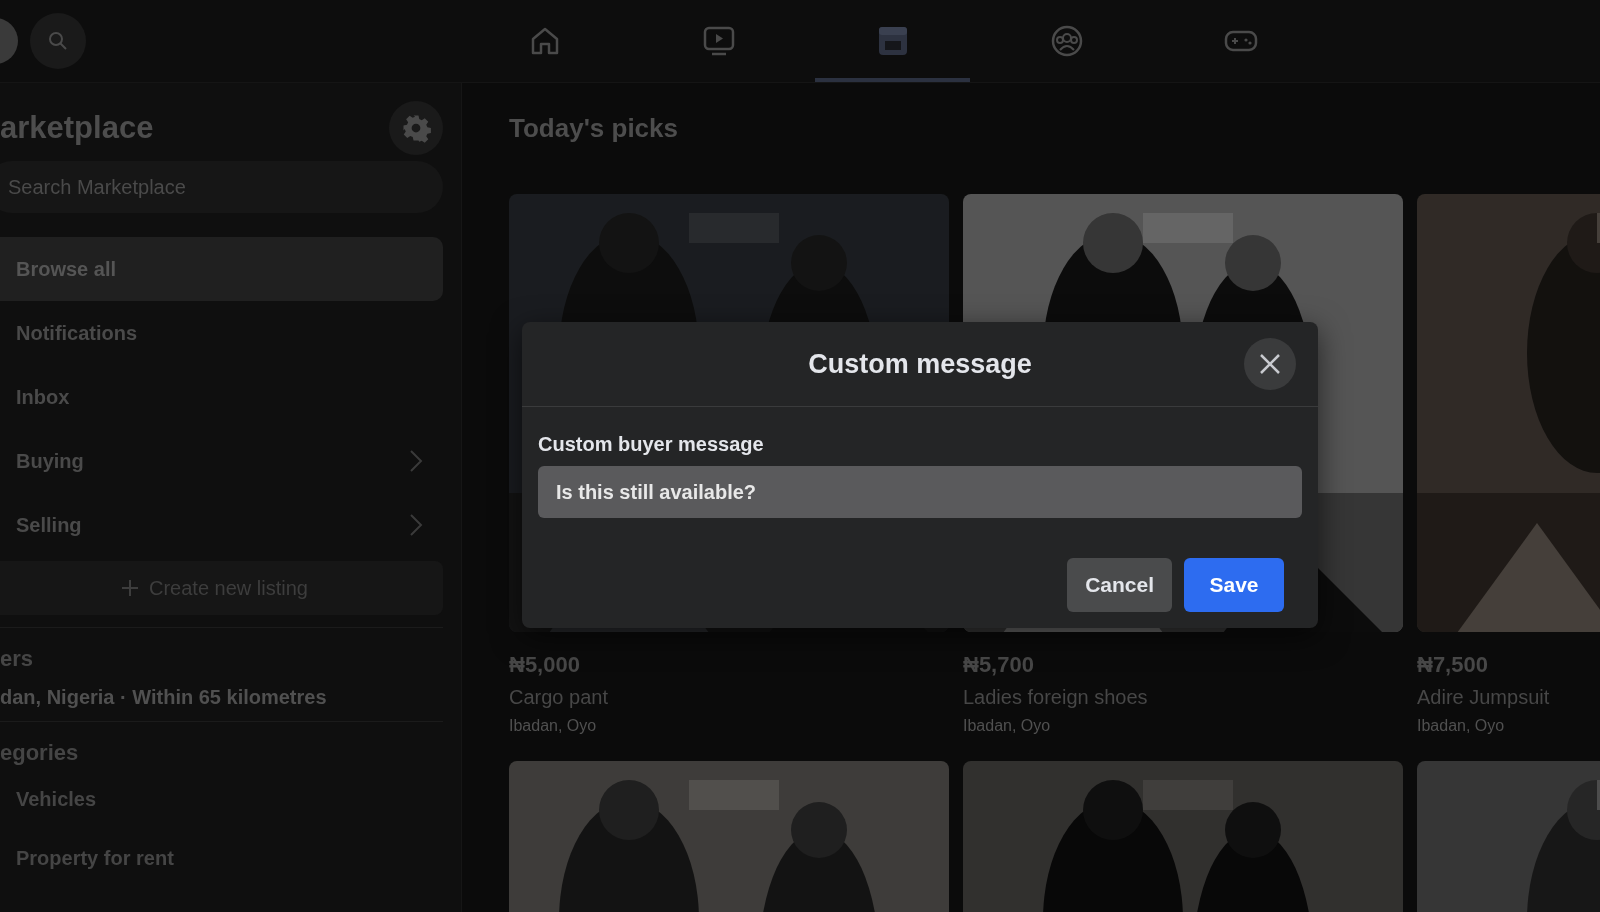 Image resolution: width=1600 pixels, height=912 pixels. I want to click on sidebar-item: Selling, so click(221, 525).